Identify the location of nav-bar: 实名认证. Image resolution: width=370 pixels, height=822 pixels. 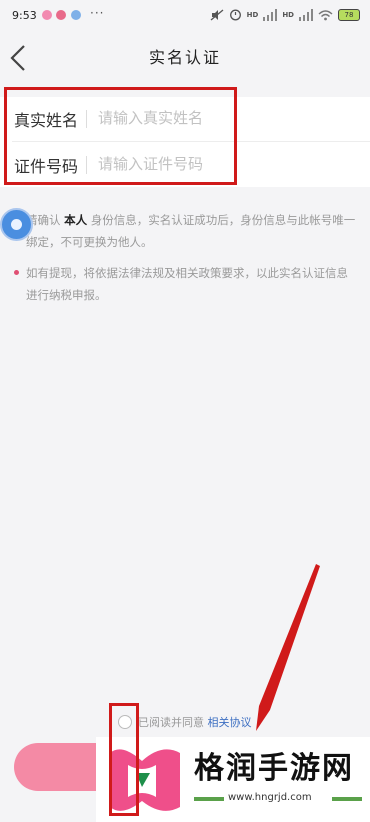
(185, 57).